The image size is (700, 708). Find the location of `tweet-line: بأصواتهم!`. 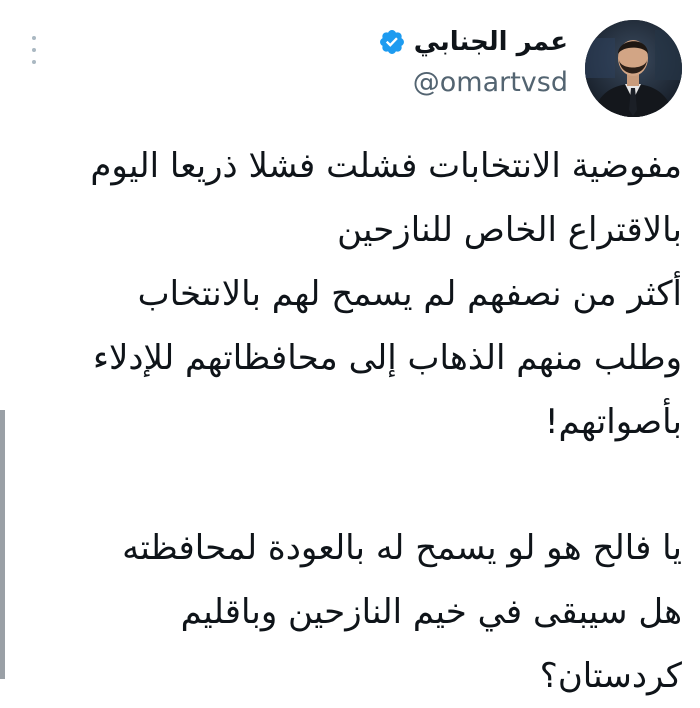

tweet-line: بأصواتهم! is located at coordinates (613, 422).